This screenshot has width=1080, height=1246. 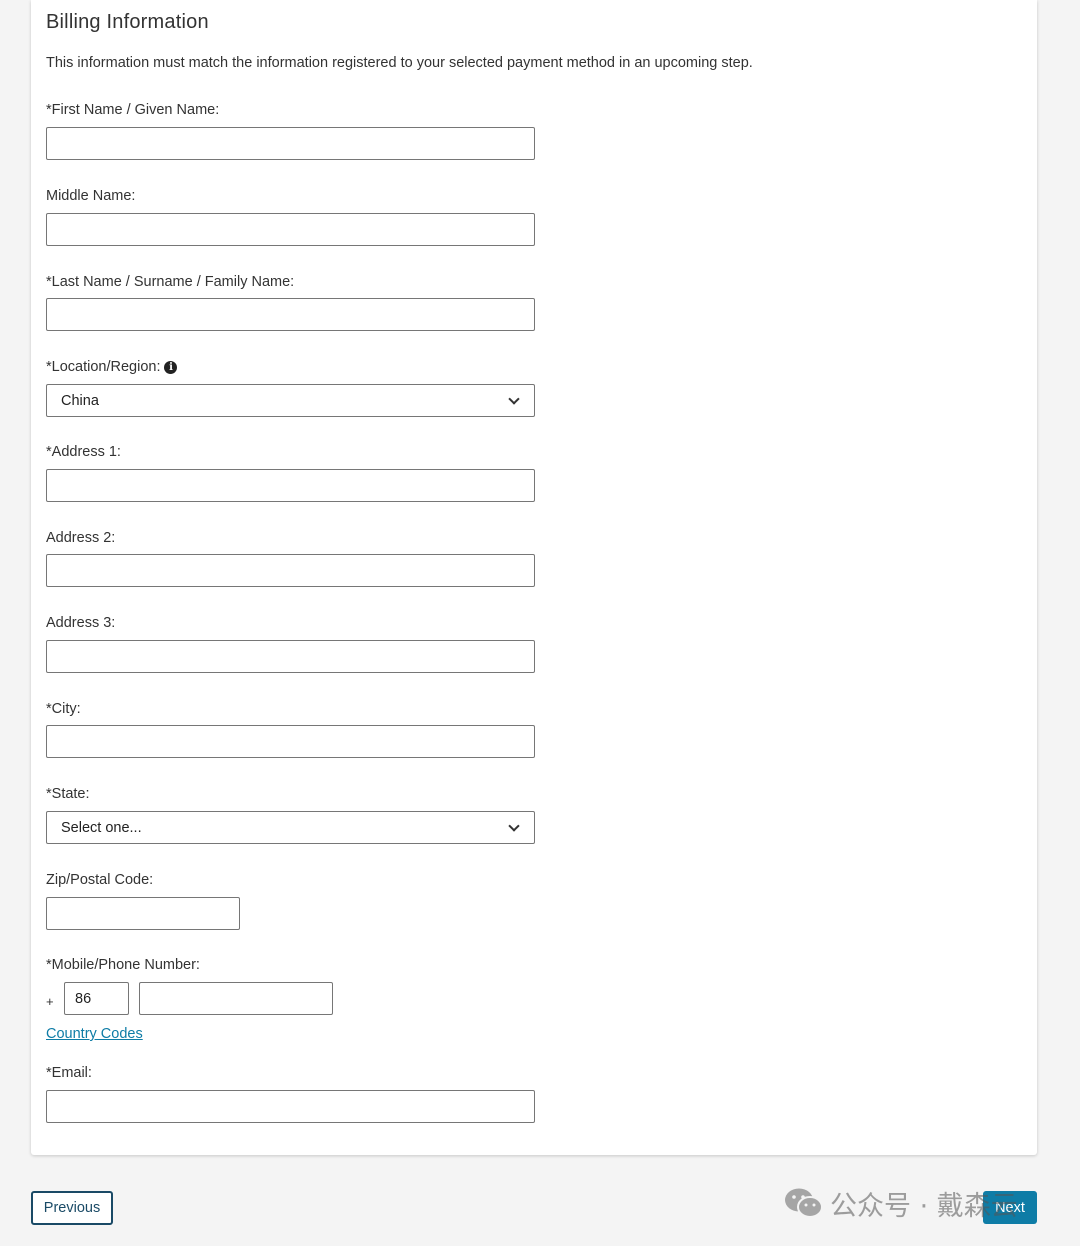 I want to click on country-code-input, so click(x=96, y=998).